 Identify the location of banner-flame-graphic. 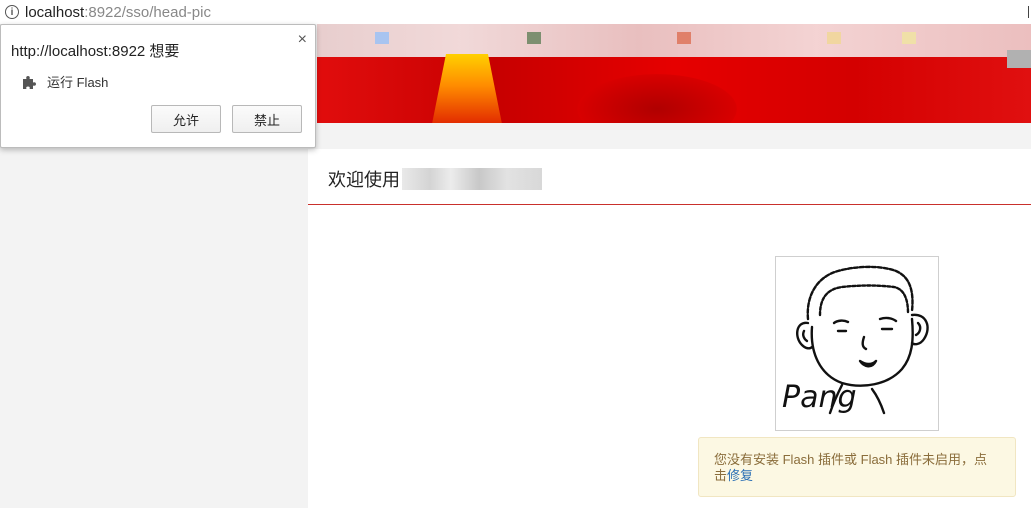
(467, 88).